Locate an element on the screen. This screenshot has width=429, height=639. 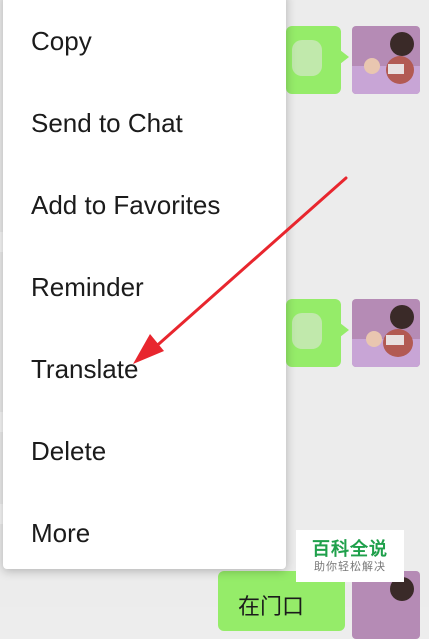
watermark-subtitle: 助你轻松解决 is located at coordinates (350, 566).